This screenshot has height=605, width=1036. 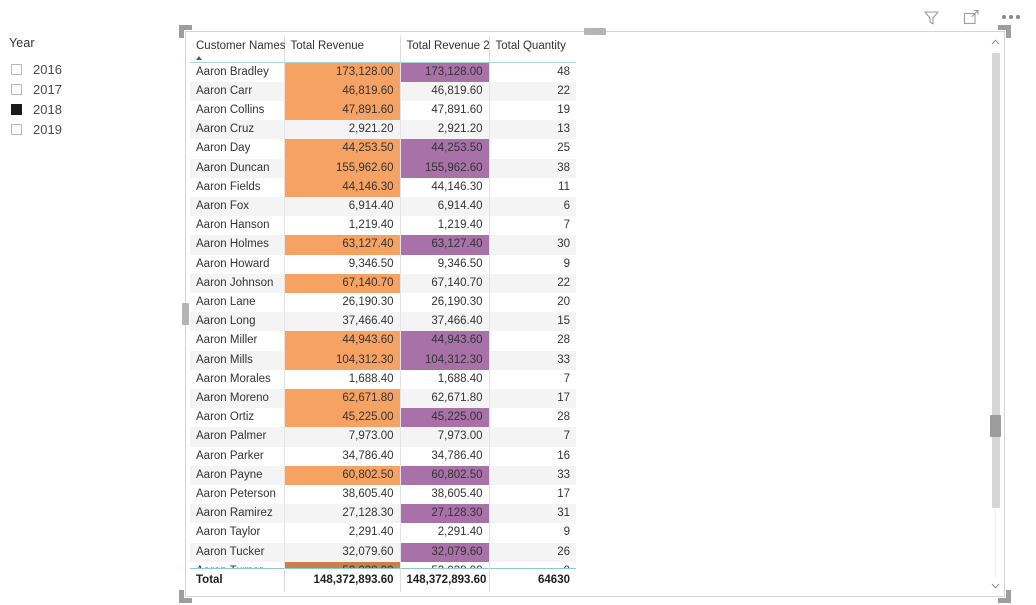 I want to click on table-row: Aaron Peterson 38,605.40 38,605.40 17, so click(x=383, y=494).